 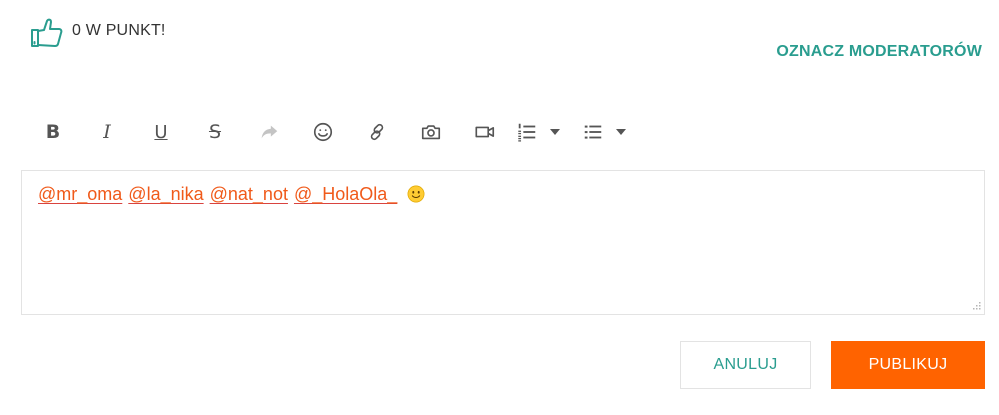 I want to click on bullet-list-icon, so click(x=593, y=132).